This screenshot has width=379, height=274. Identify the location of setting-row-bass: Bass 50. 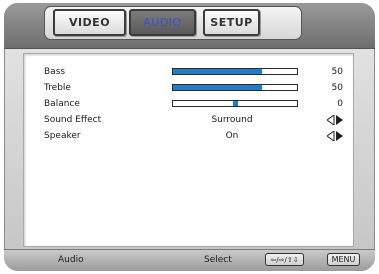
(189, 72).